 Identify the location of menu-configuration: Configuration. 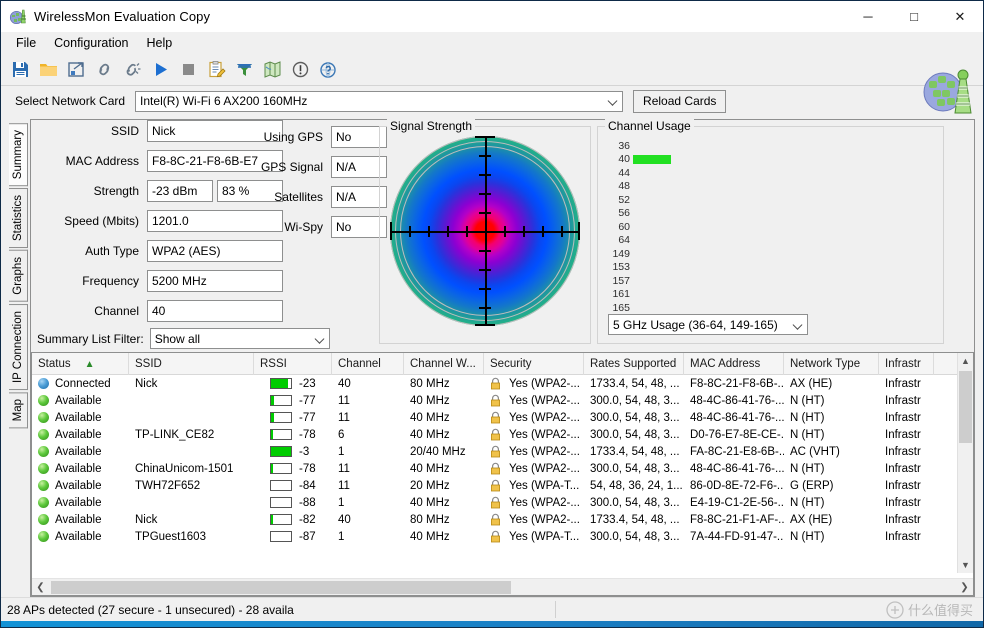
(91, 43).